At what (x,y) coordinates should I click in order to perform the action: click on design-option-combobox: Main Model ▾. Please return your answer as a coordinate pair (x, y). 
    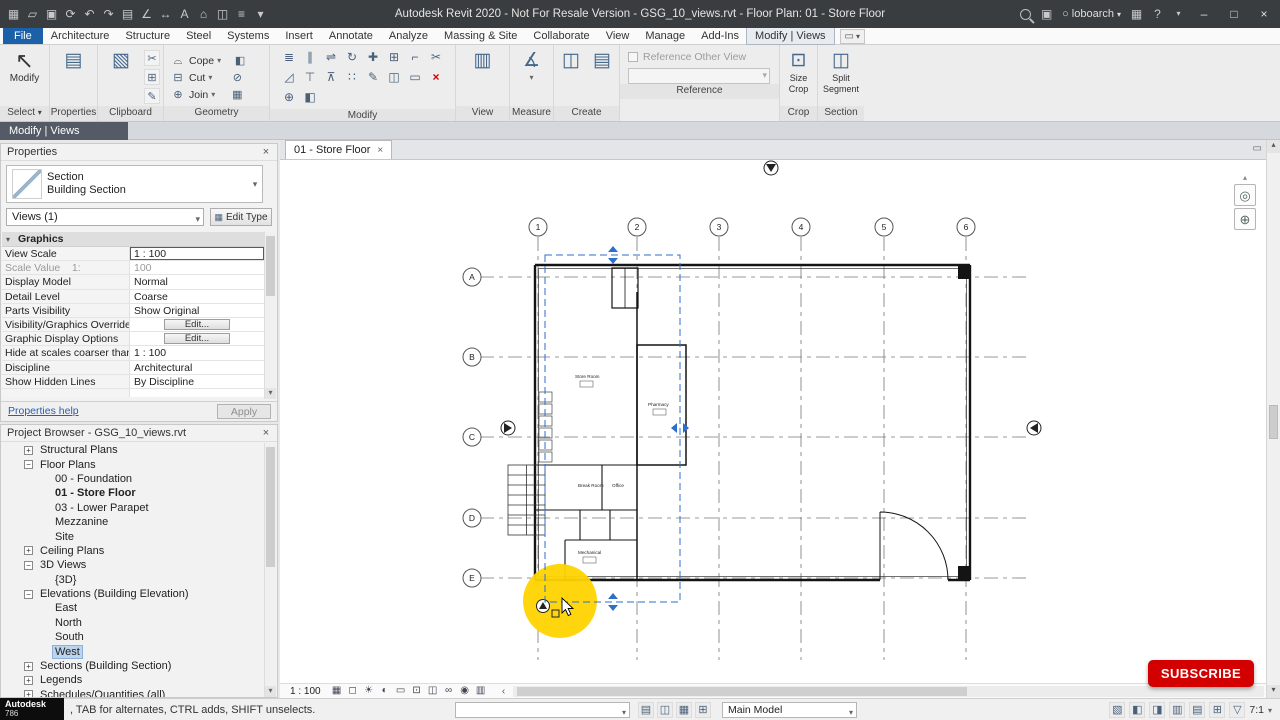
    Looking at the image, I should click on (789, 710).